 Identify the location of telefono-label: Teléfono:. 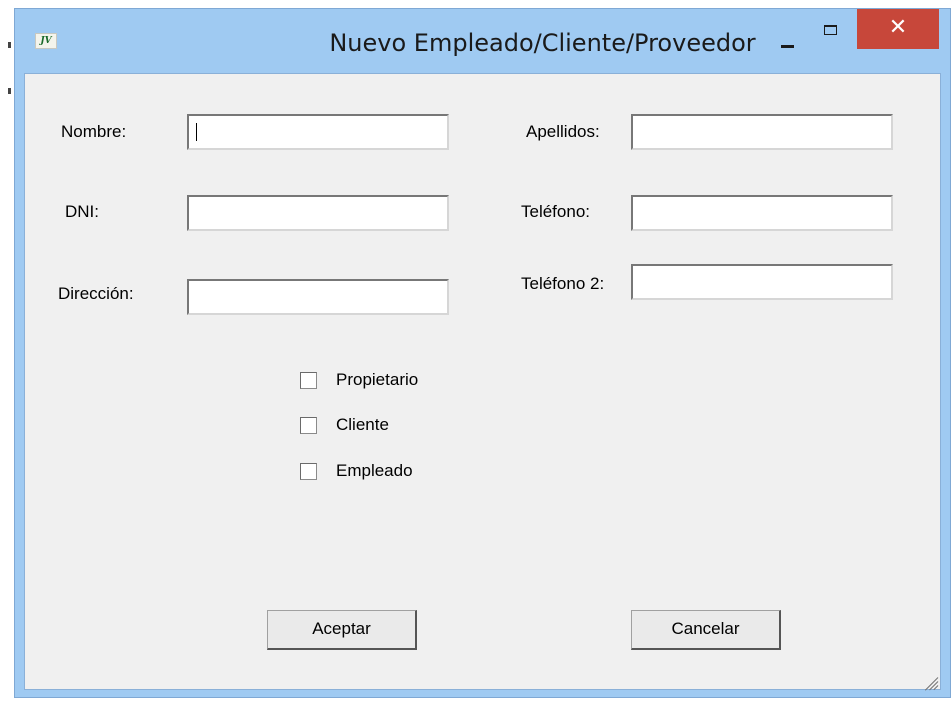
(555, 211).